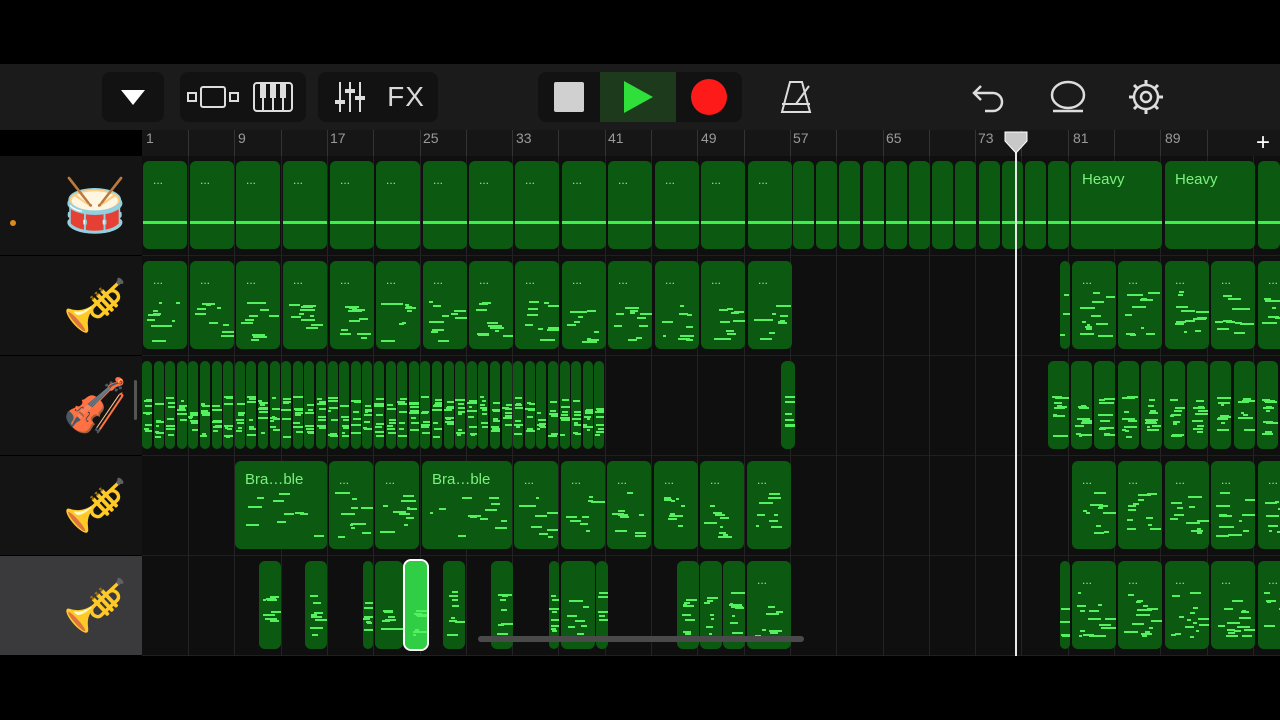 Image resolution: width=1280 pixels, height=720 pixels. What do you see at coordinates (133, 97) in the screenshot?
I see `tracks-dropdown-button` at bounding box center [133, 97].